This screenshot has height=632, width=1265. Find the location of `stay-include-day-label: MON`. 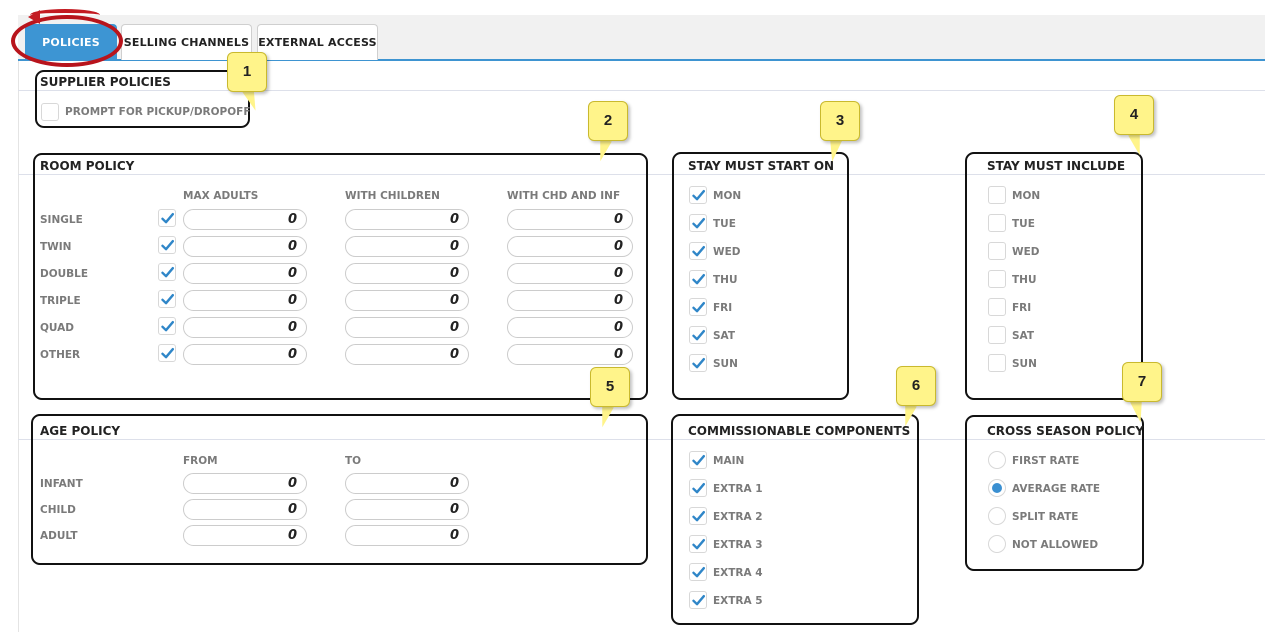

stay-include-day-label: MON is located at coordinates (1026, 196).